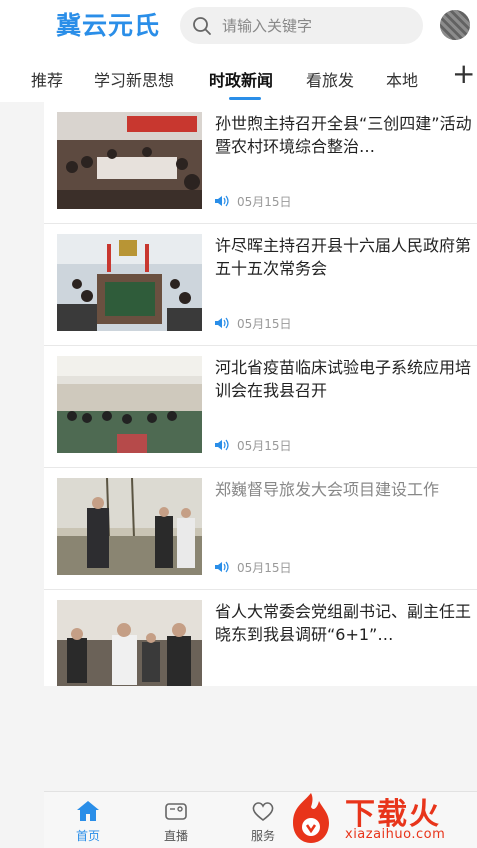 This screenshot has height=848, width=477. Describe the element at coordinates (260, 529) in the screenshot. I see `news-item: 郑巍督导旅发大会项目建设工作 05月15日` at that location.